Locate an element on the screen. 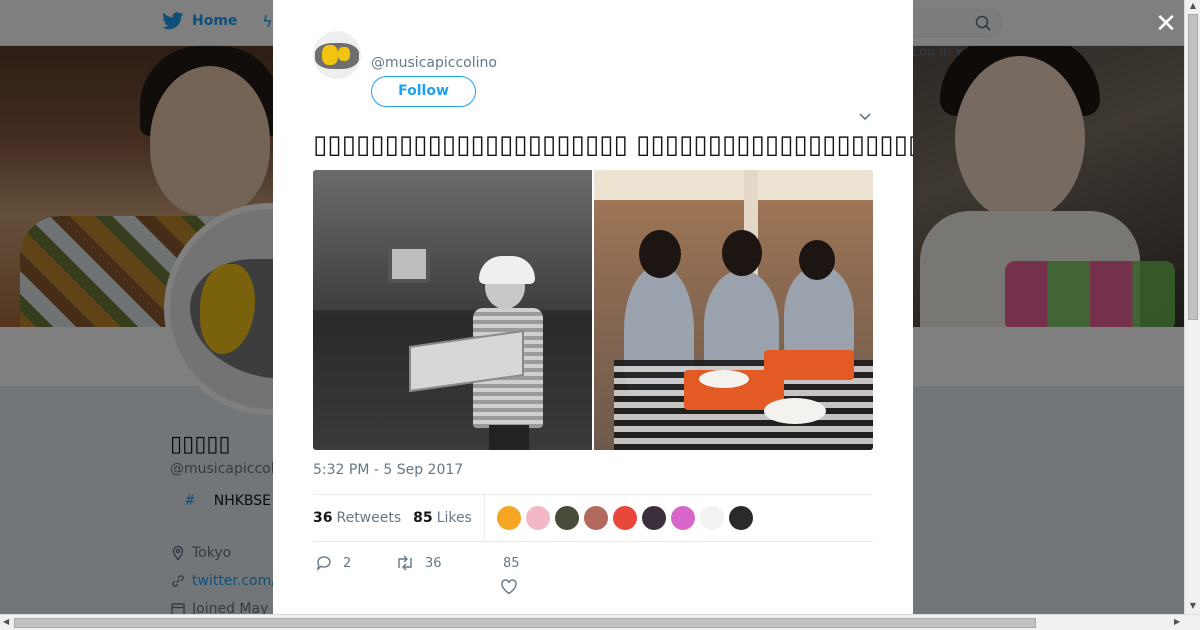 This screenshot has width=1200, height=630. tweet-stats: 36 Retweets 85 Likes is located at coordinates (533, 518).